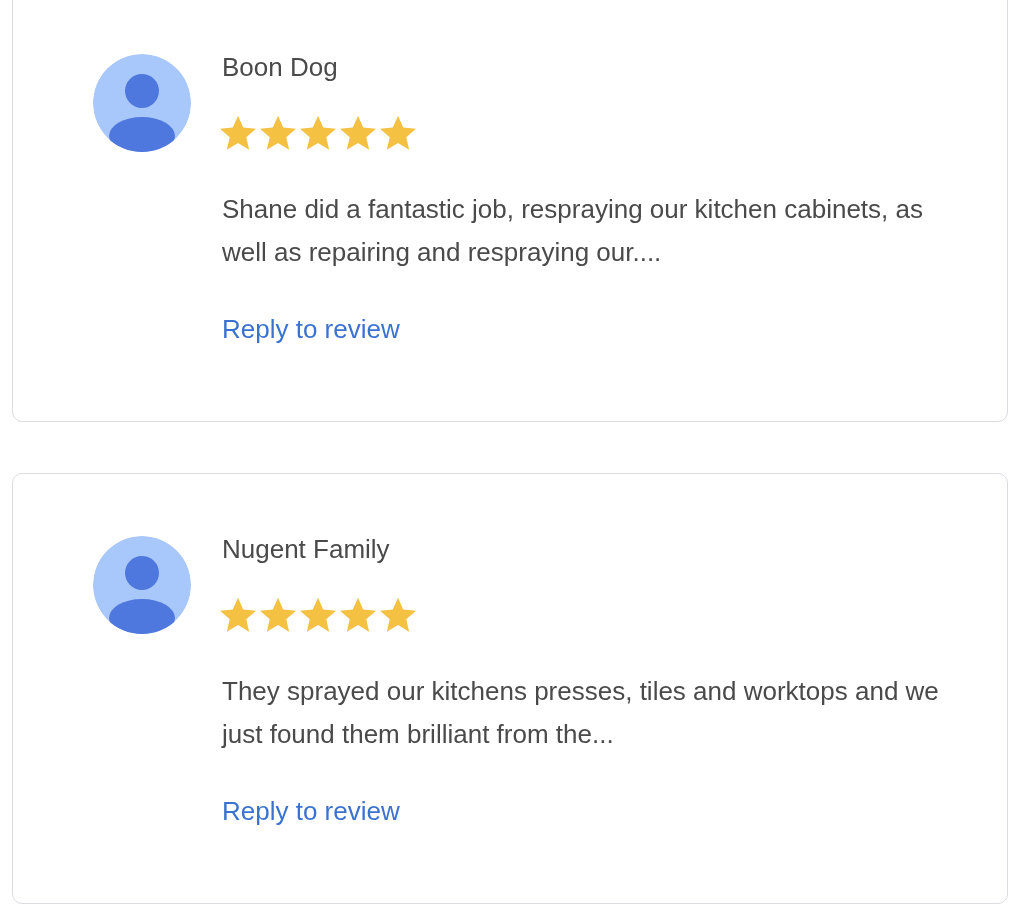 The width and height of the screenshot is (1009, 909). Describe the element at coordinates (280, 67) in the screenshot. I see `reviewer-name: Boon Dog` at that location.